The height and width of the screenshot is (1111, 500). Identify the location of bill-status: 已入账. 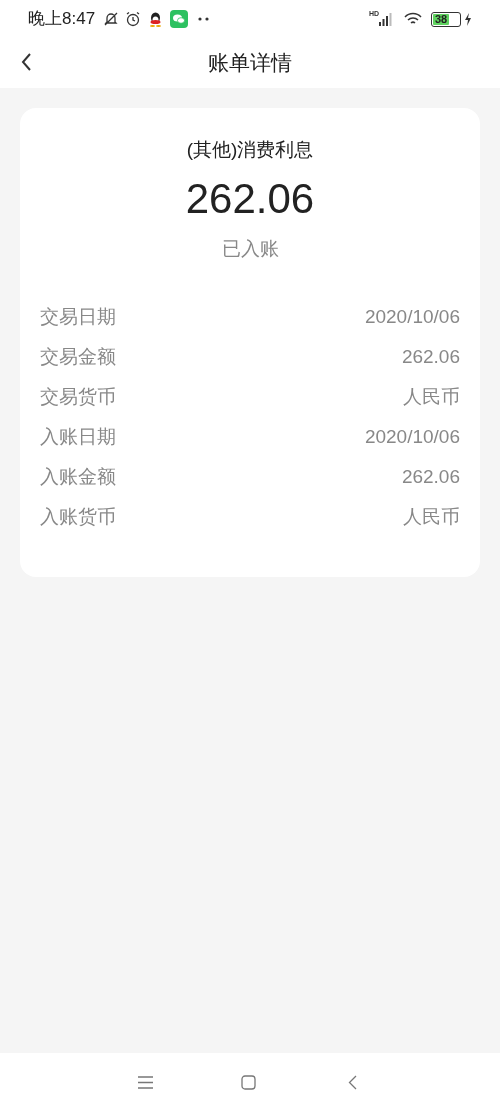
(250, 248).